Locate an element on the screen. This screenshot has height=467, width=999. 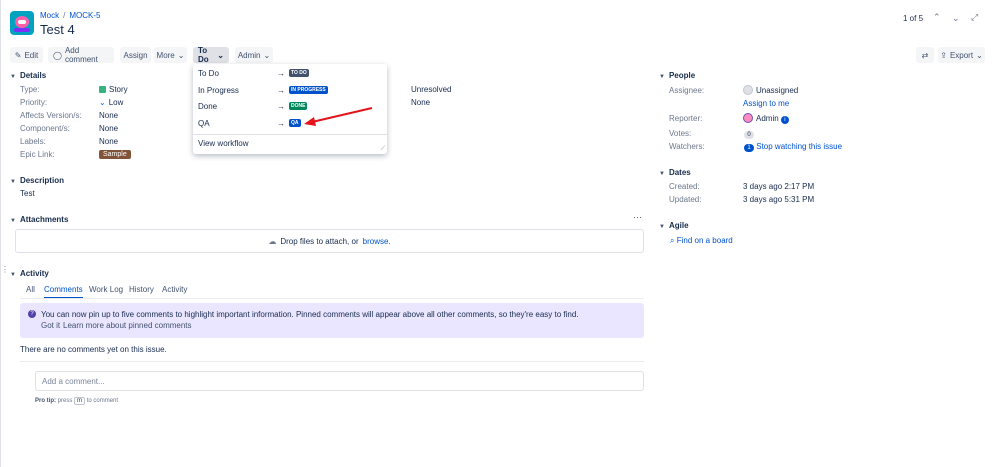
dates-heading: ▼ Dates is located at coordinates (675, 172).